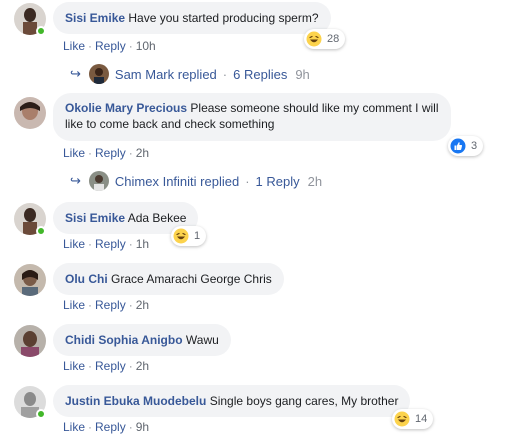 The height and width of the screenshot is (445, 513). I want to click on view-replies-link: ↪ Chimex Infiniti replied · 1 Reply 2h, so click(196, 181).